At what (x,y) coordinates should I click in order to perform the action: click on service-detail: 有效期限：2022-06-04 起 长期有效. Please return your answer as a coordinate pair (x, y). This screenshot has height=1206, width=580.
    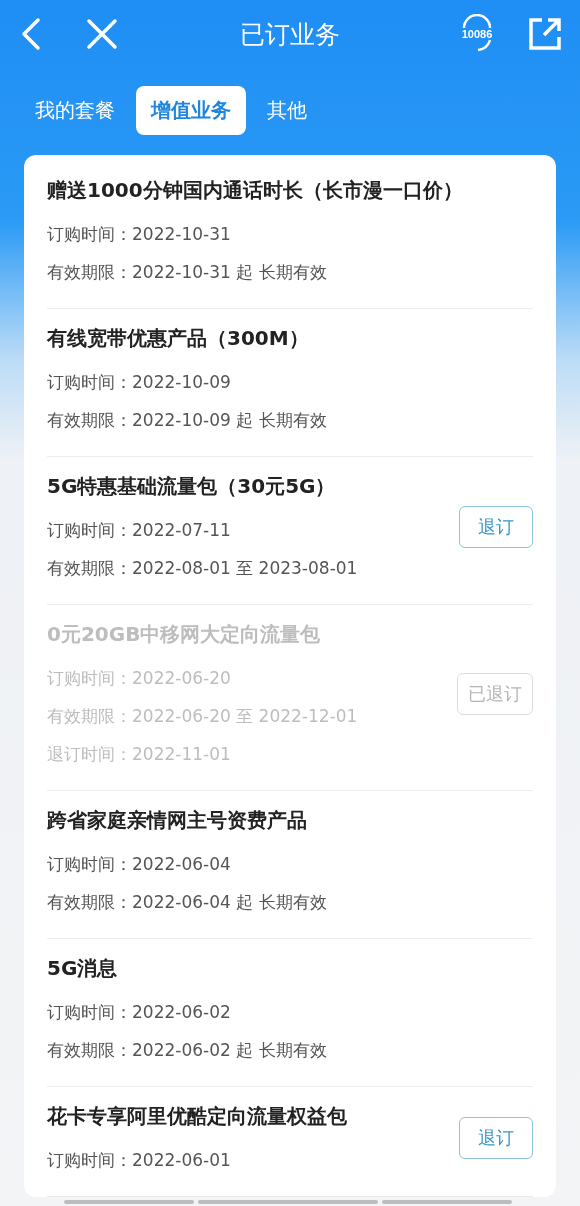
    Looking at the image, I should click on (187, 902).